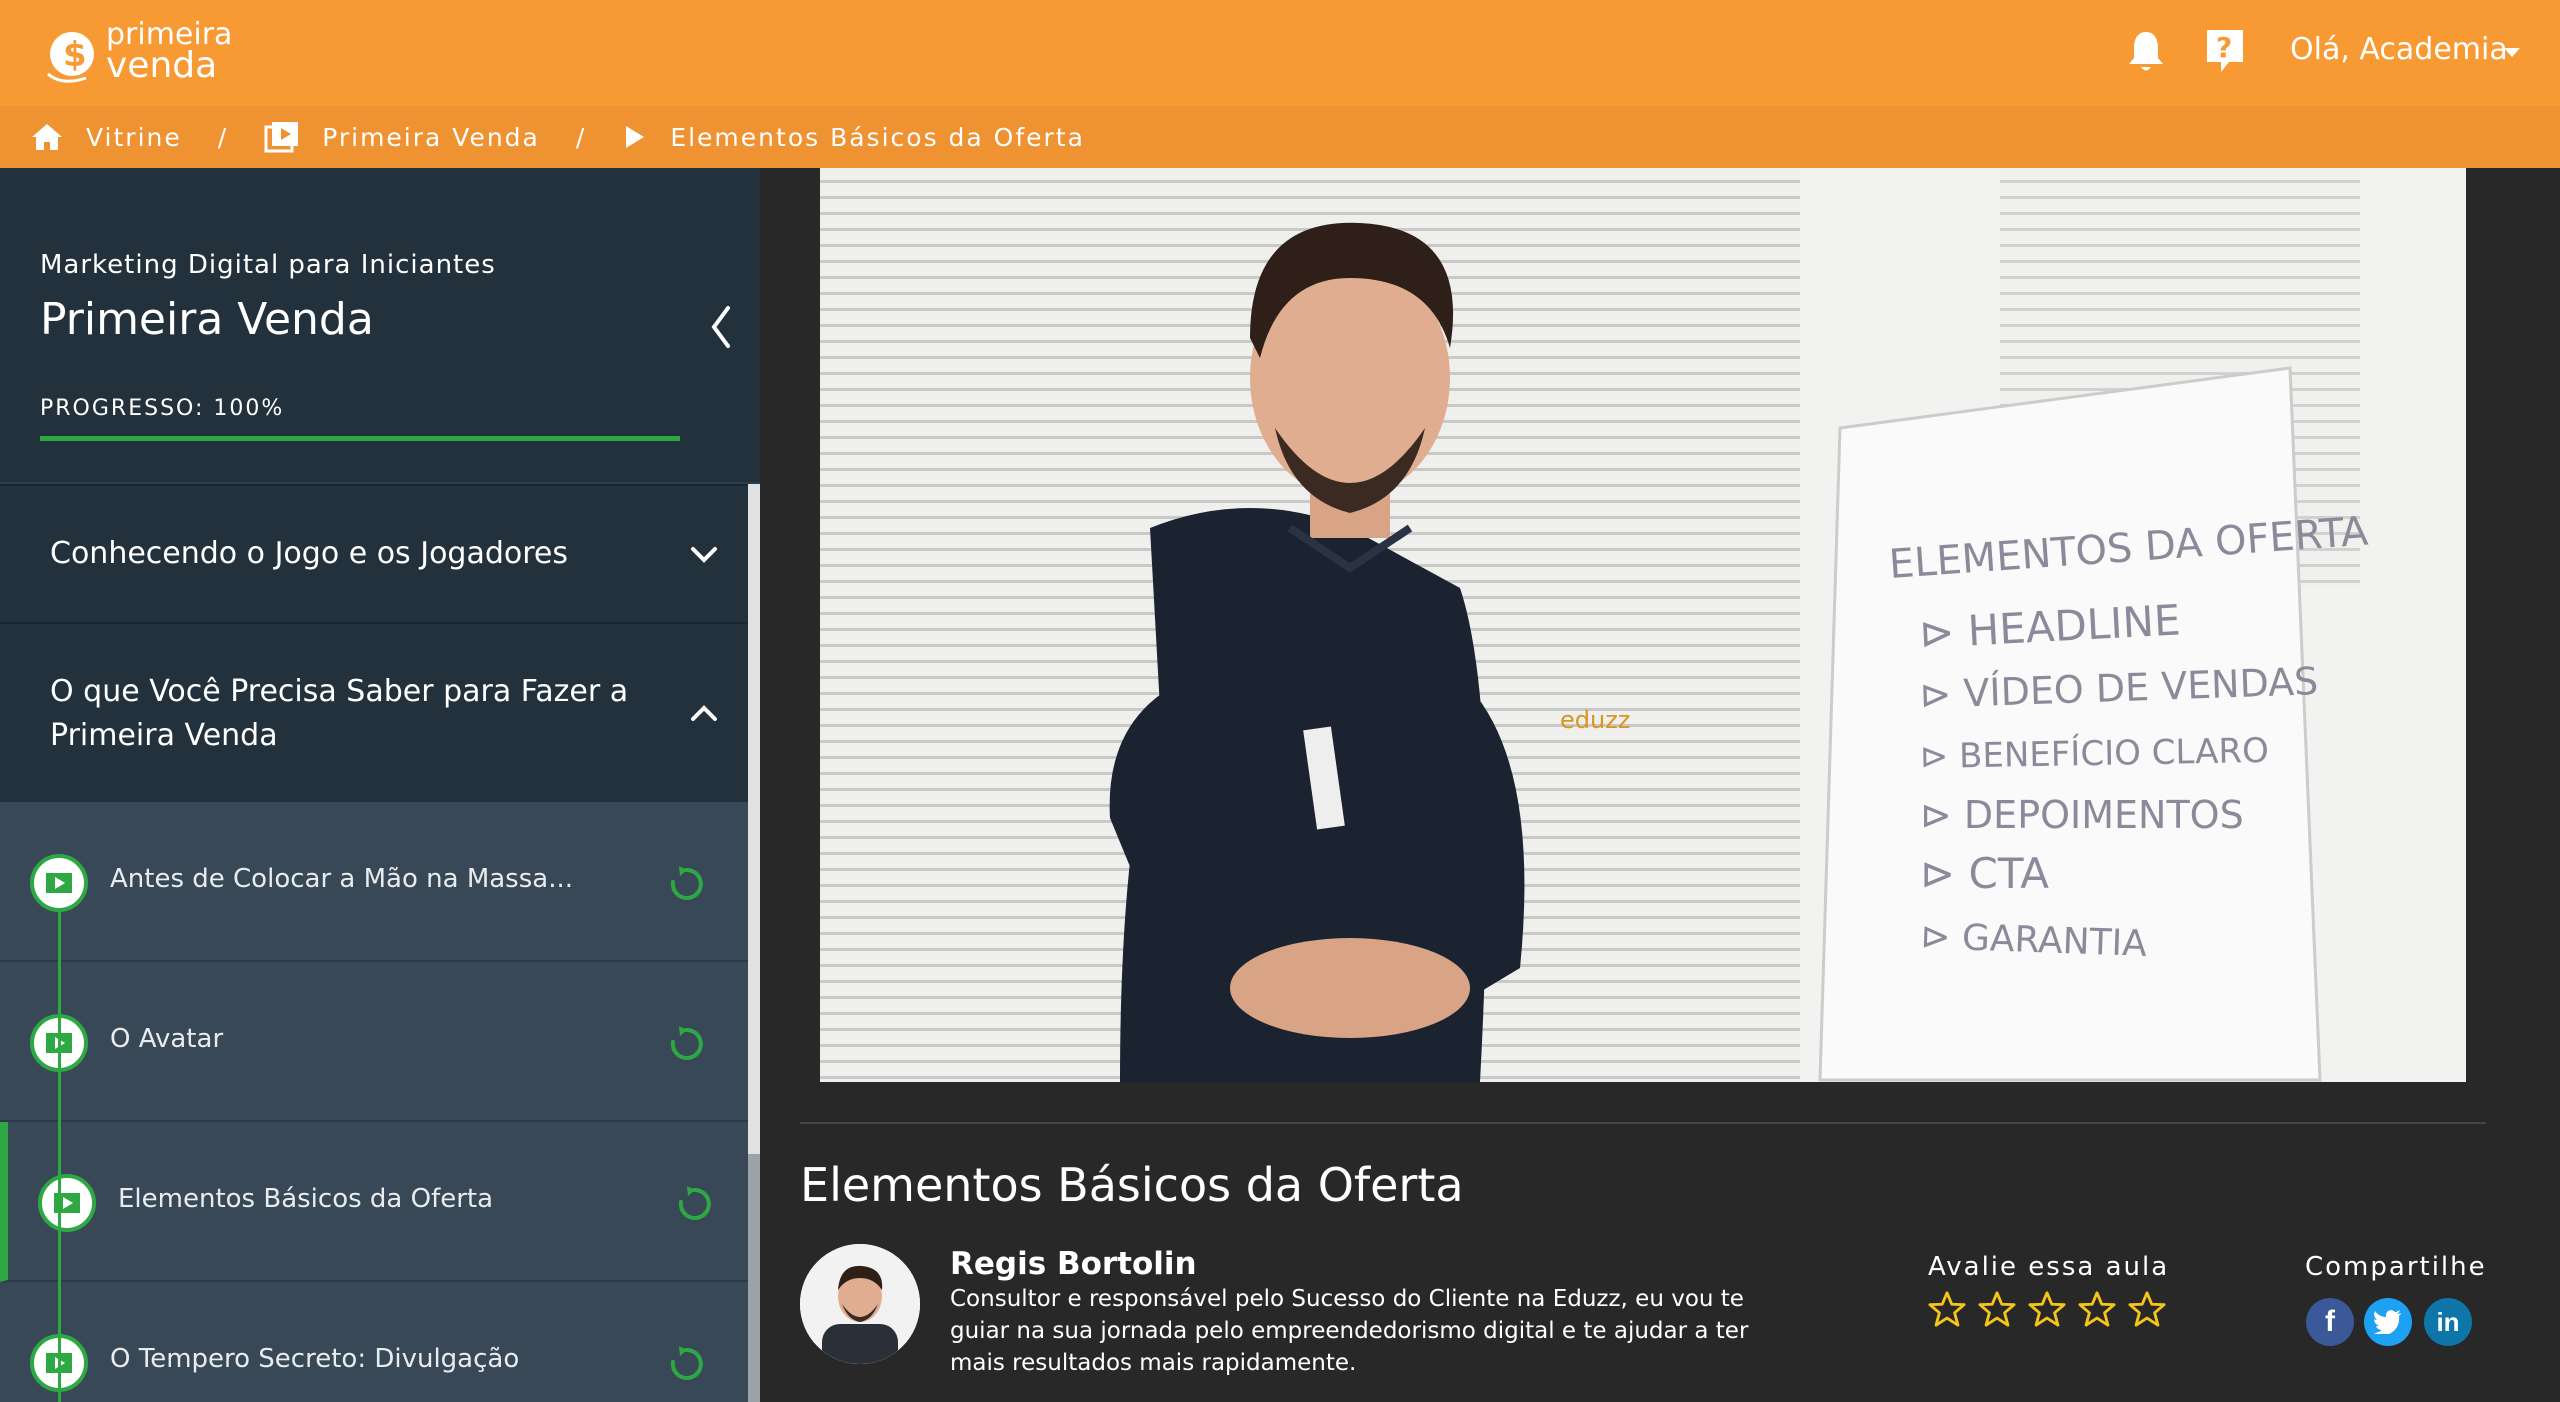  Describe the element at coordinates (754, 819) in the screenshot. I see `scrollbar-thumb` at that location.